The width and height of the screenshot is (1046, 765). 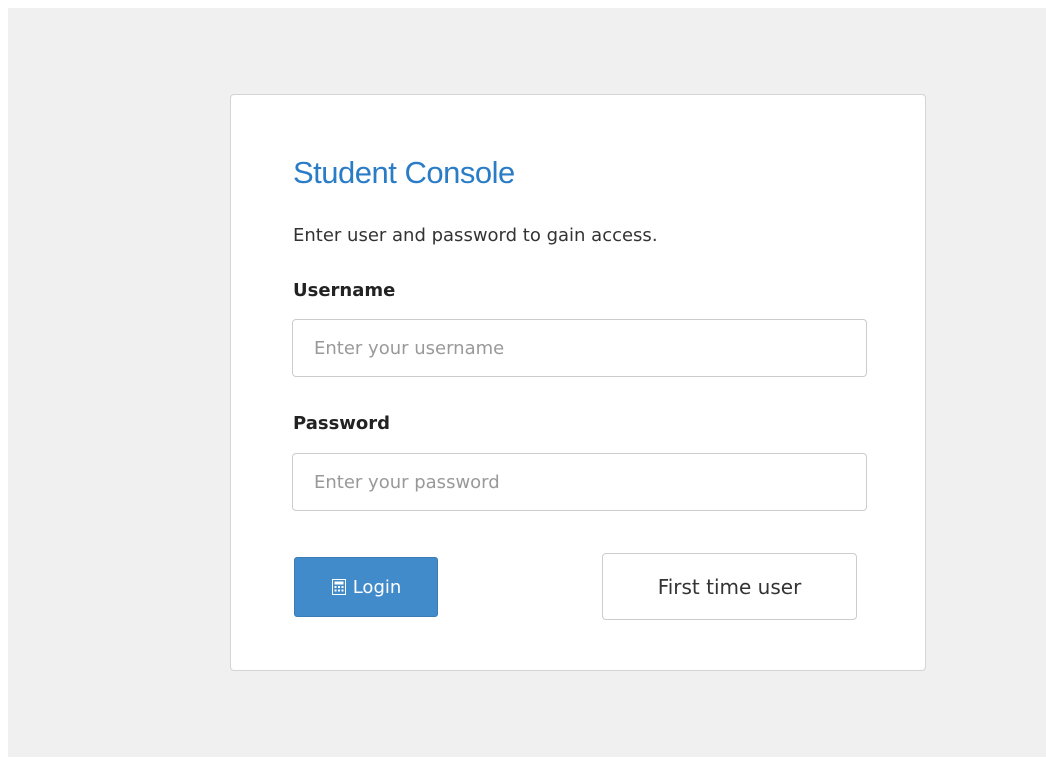 What do you see at coordinates (339, 587) in the screenshot?
I see `keypad-icon` at bounding box center [339, 587].